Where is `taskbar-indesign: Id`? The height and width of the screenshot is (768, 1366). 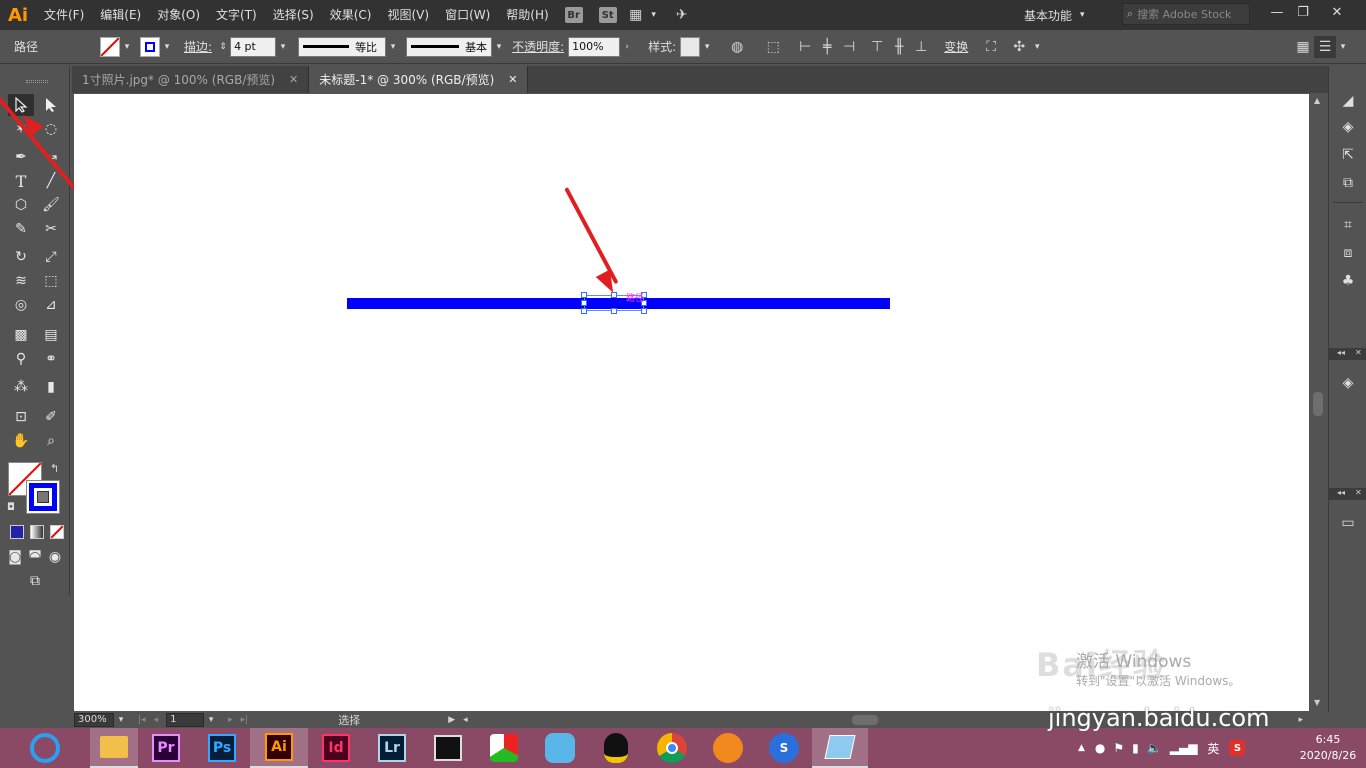
taskbar-indesign: Id is located at coordinates (336, 748).